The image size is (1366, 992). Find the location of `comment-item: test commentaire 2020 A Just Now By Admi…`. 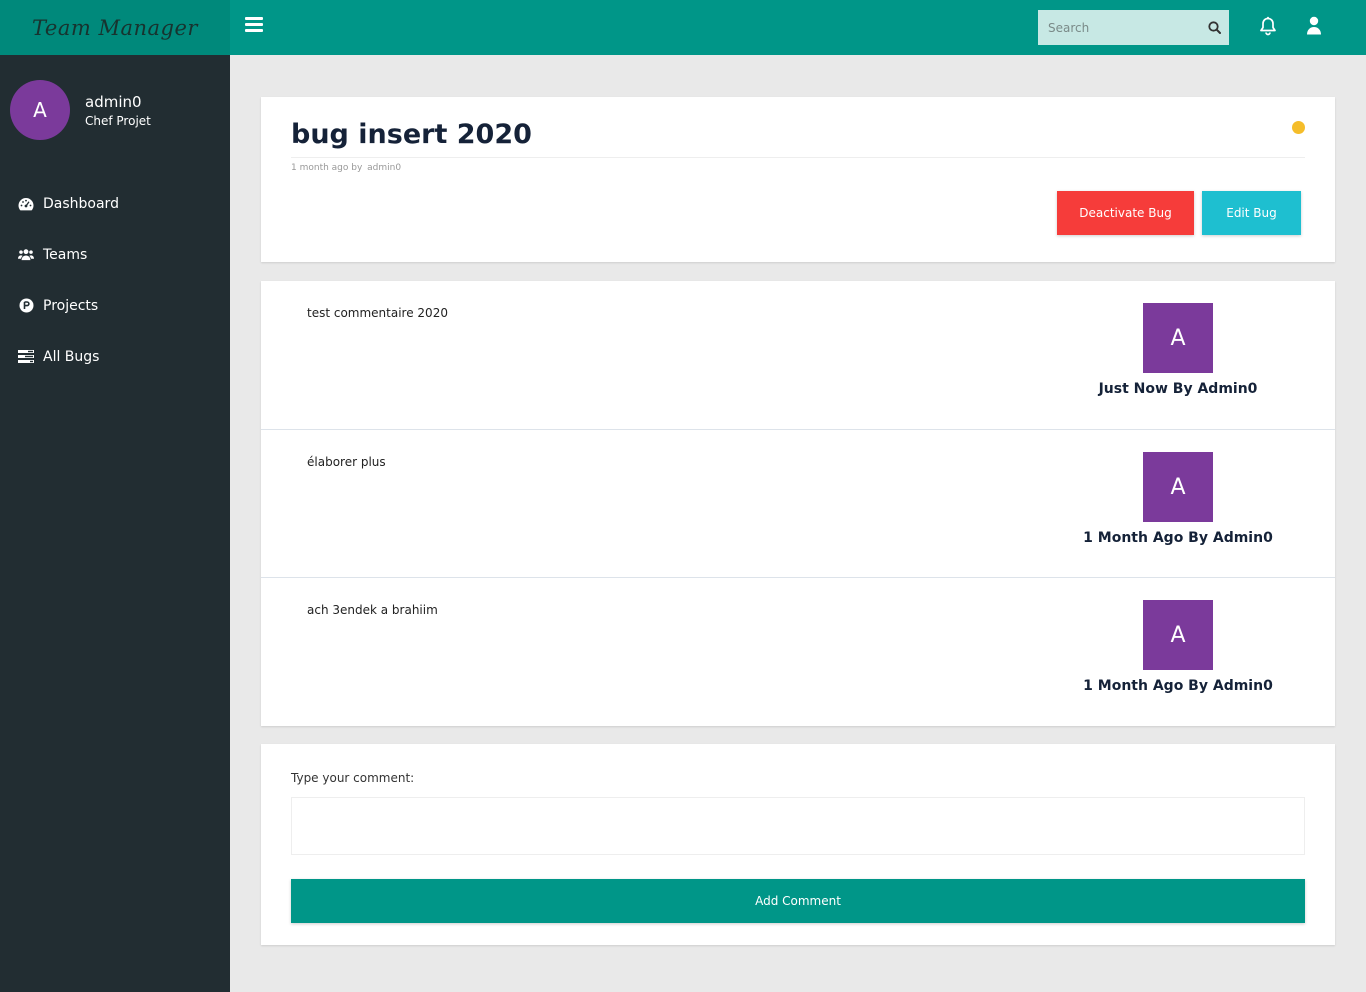

comment-item: test commentaire 2020 A Just Now By Admi… is located at coordinates (798, 355).